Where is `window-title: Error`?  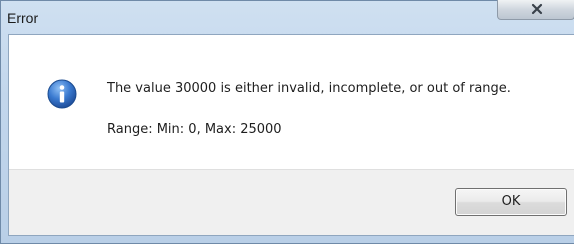
window-title: Error is located at coordinates (23, 18).